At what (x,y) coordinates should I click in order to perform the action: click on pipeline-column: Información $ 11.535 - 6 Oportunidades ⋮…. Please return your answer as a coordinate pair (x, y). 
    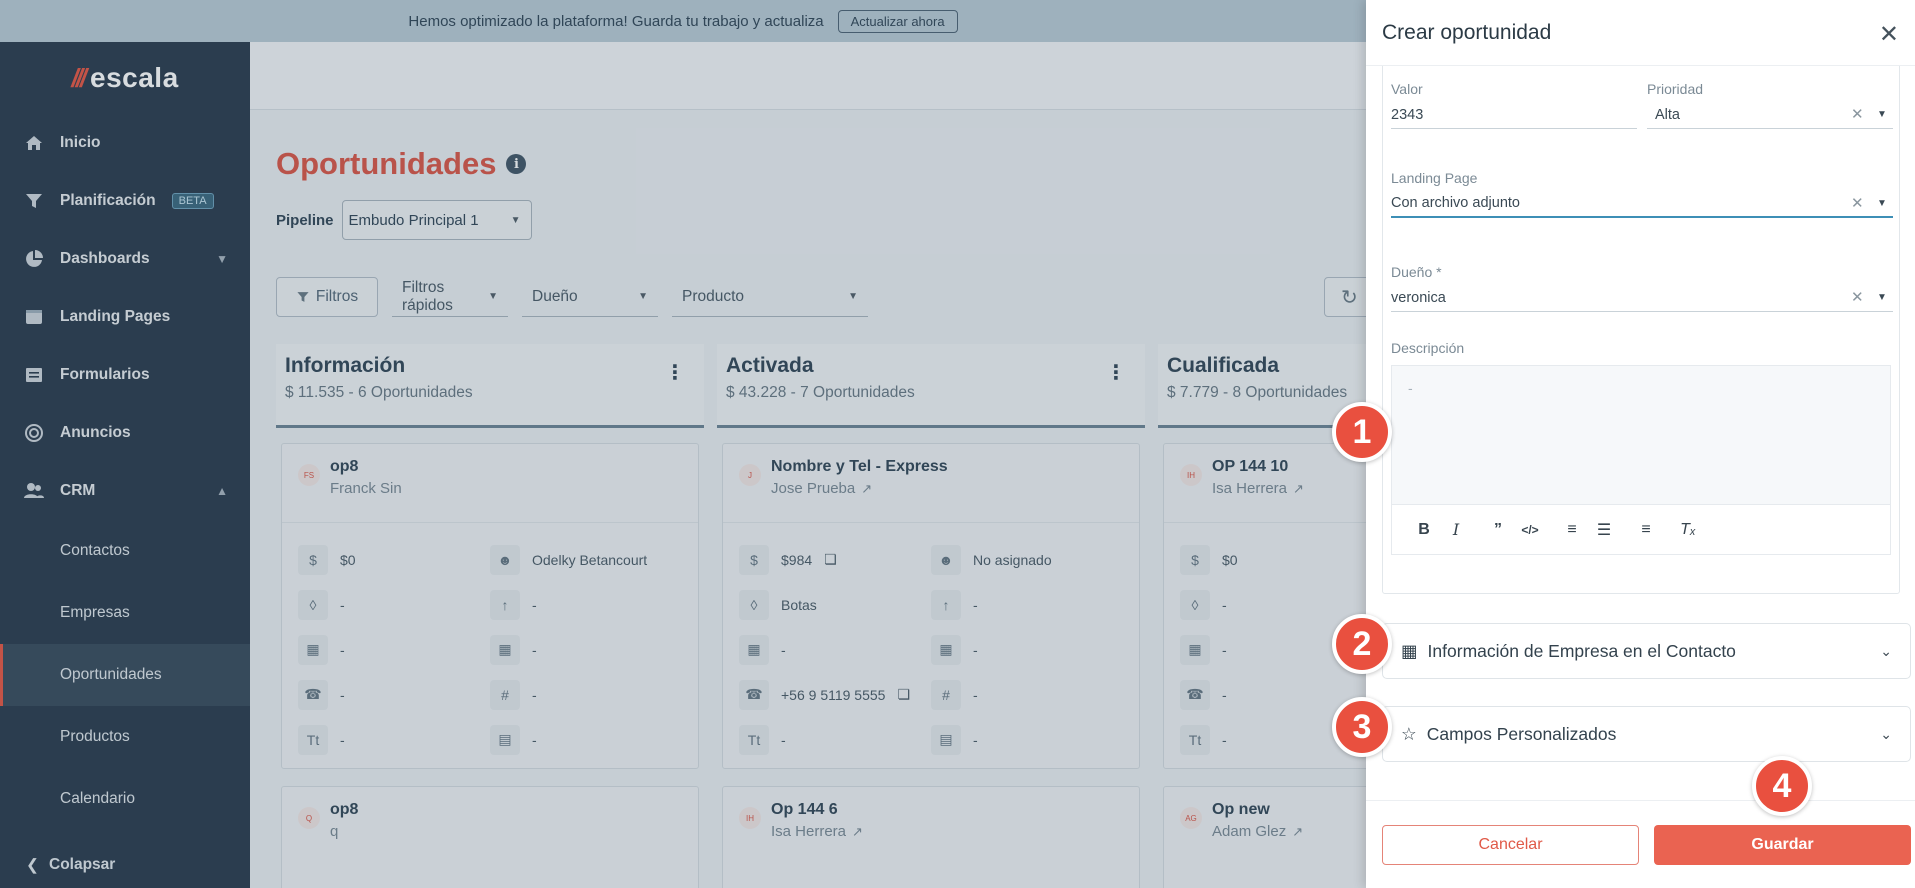
    Looking at the image, I should click on (490, 616).